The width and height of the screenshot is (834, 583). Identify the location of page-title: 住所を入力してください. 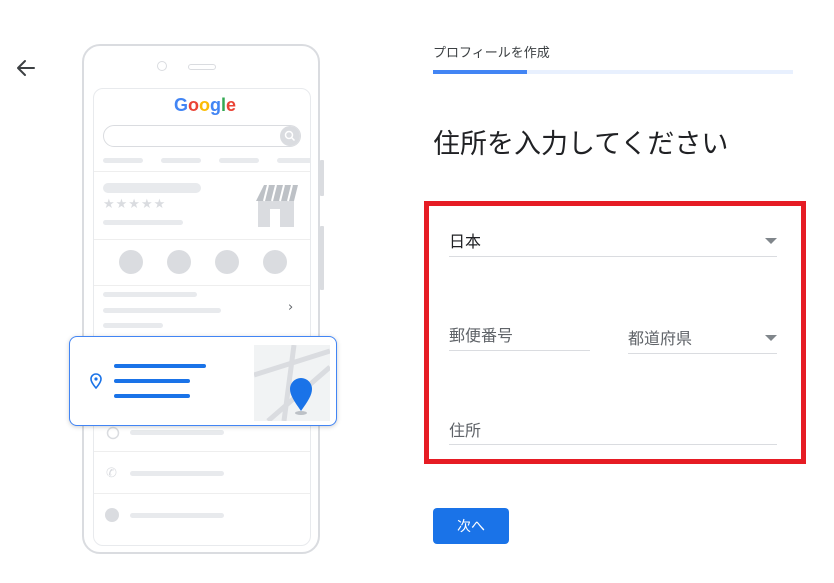
(581, 144).